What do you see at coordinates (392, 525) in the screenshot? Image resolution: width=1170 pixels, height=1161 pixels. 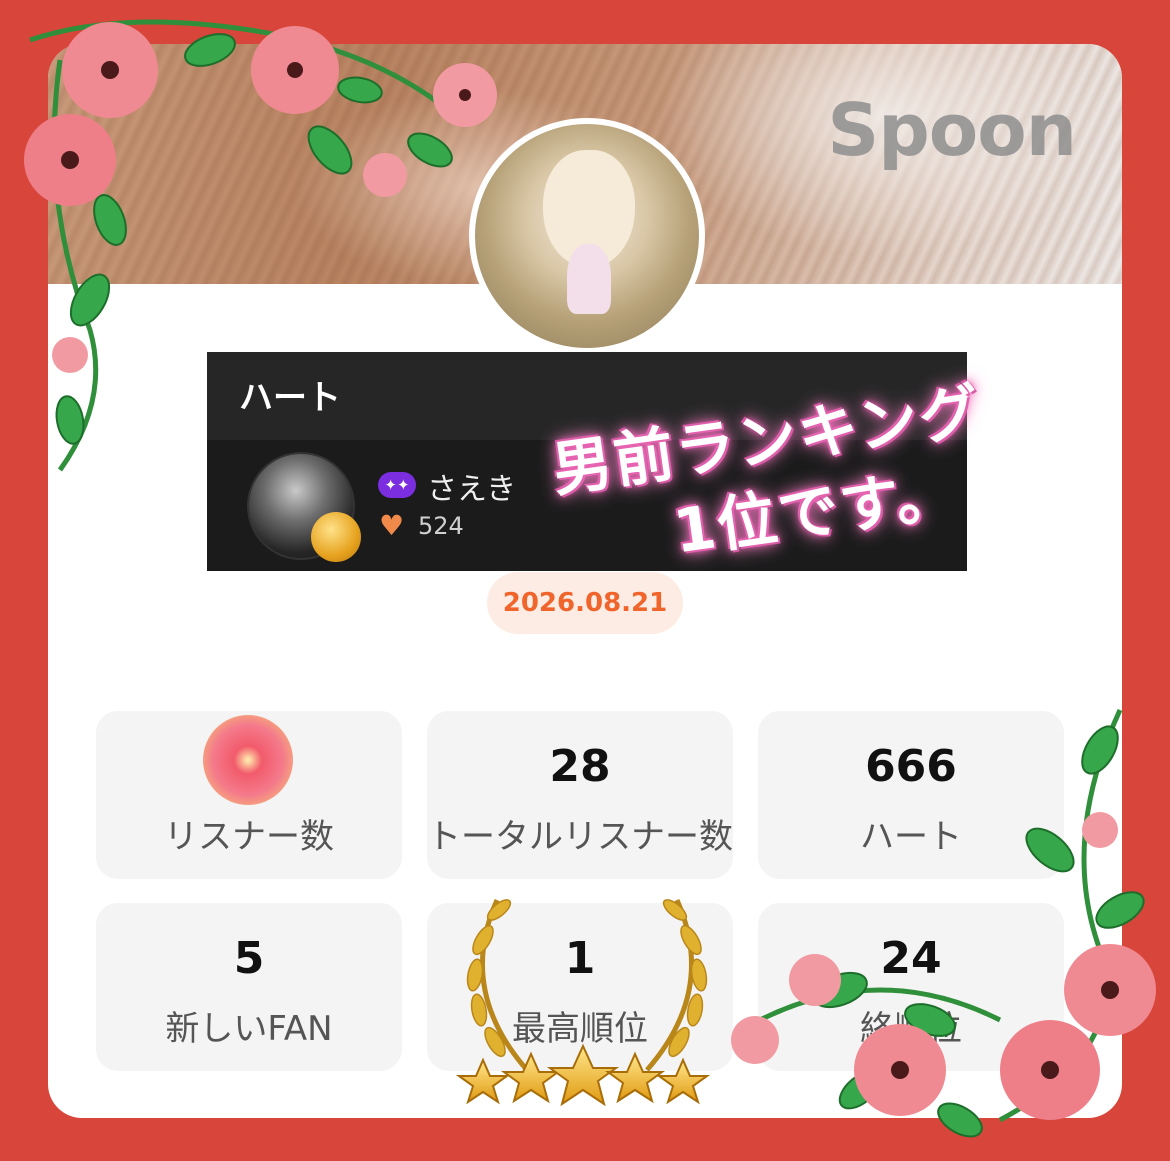 I see `heart-icon: ♥` at bounding box center [392, 525].